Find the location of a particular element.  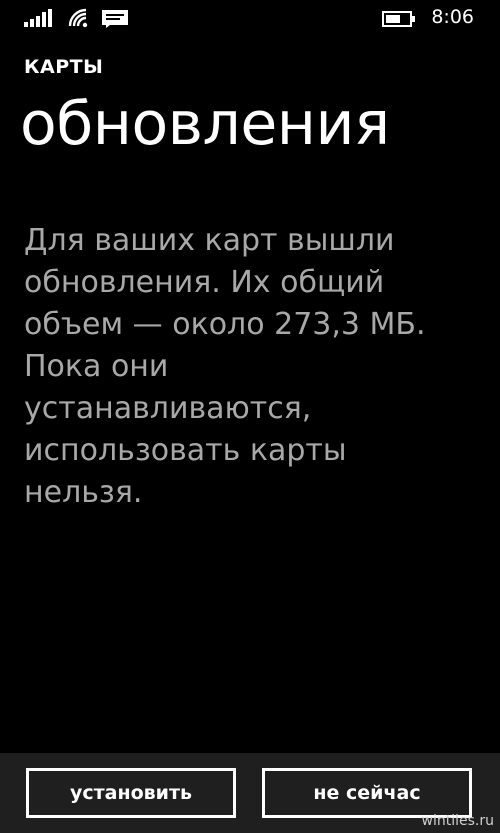

battery-icon is located at coordinates (399, 21).